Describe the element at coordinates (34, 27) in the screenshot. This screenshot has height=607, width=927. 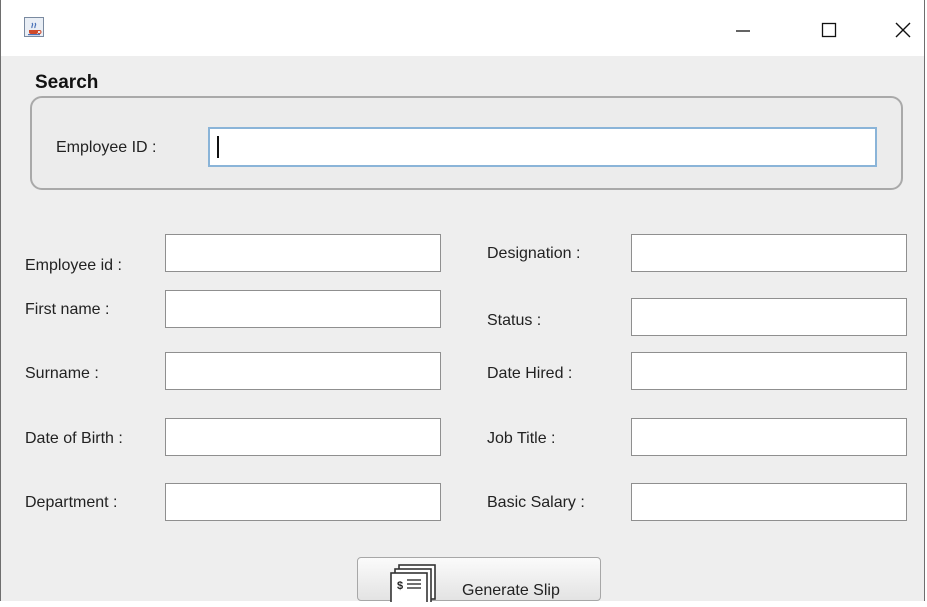
I see `java-coffee-cup-icon` at that location.